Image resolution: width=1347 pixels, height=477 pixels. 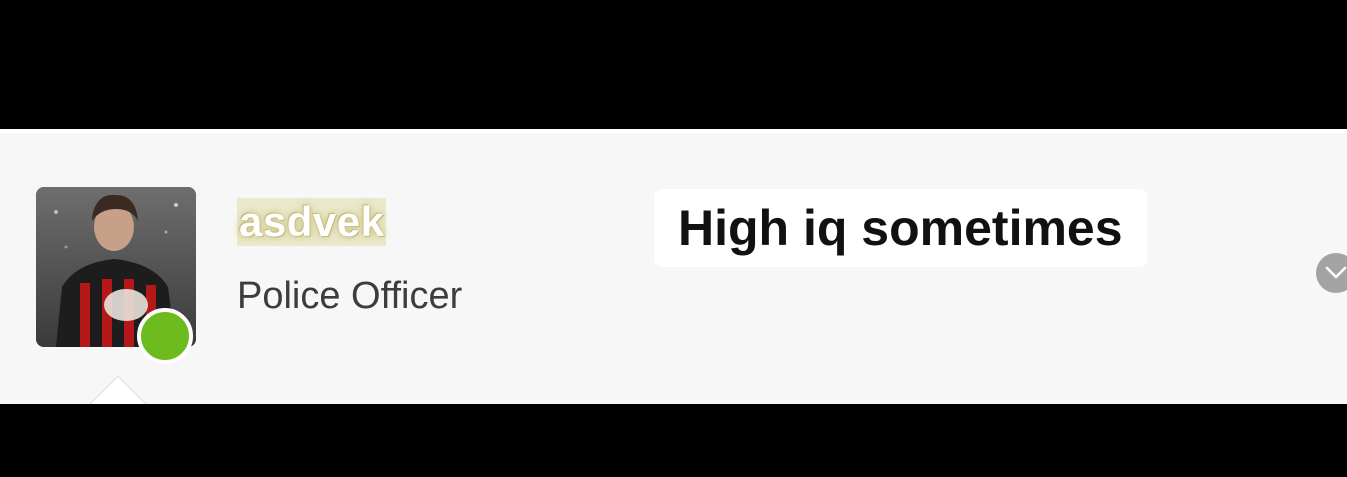 What do you see at coordinates (350, 296) in the screenshot?
I see `role-label: Police Officer` at bounding box center [350, 296].